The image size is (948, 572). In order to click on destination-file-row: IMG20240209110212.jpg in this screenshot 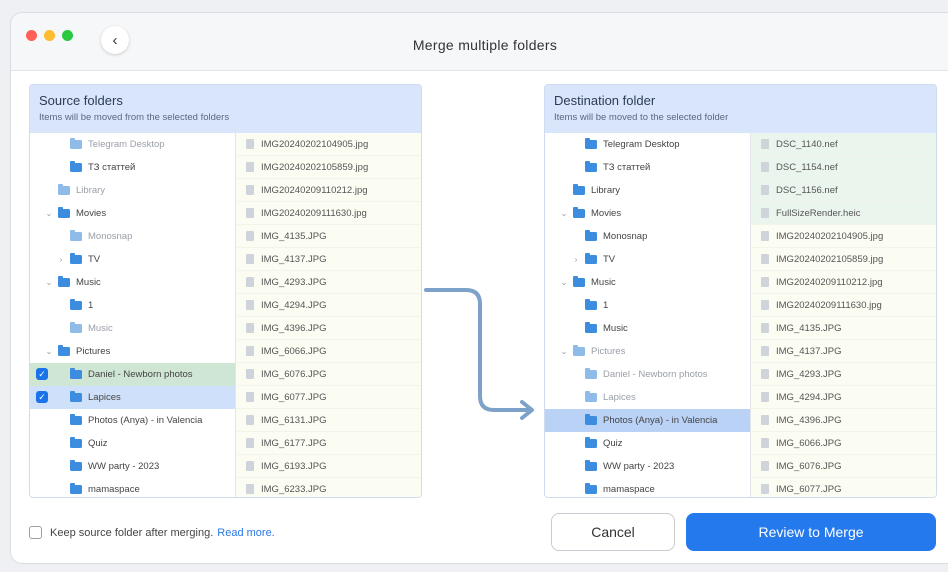, I will do `click(843, 282)`.